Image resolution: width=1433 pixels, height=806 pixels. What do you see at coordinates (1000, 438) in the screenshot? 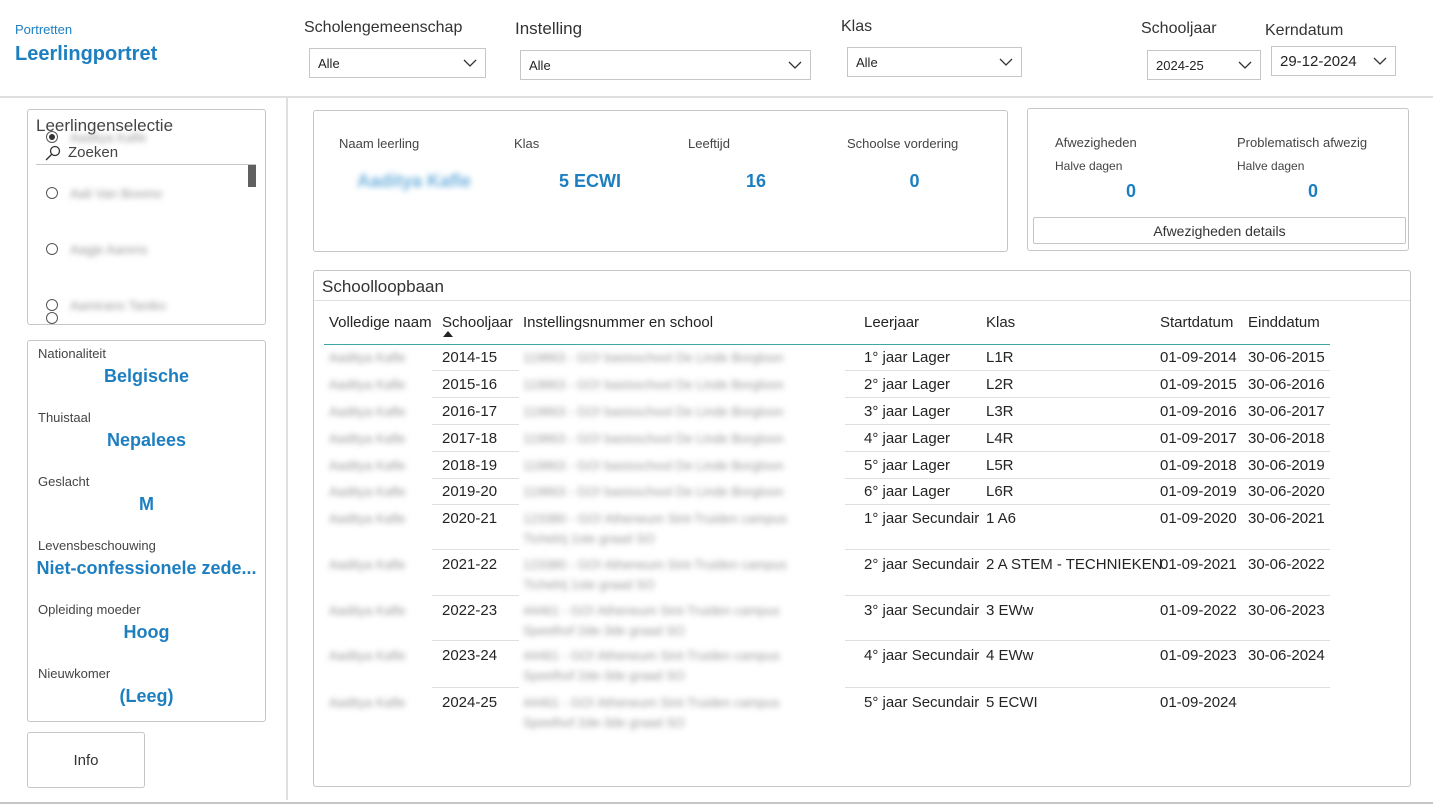
I see `cell-klas: L4R` at bounding box center [1000, 438].